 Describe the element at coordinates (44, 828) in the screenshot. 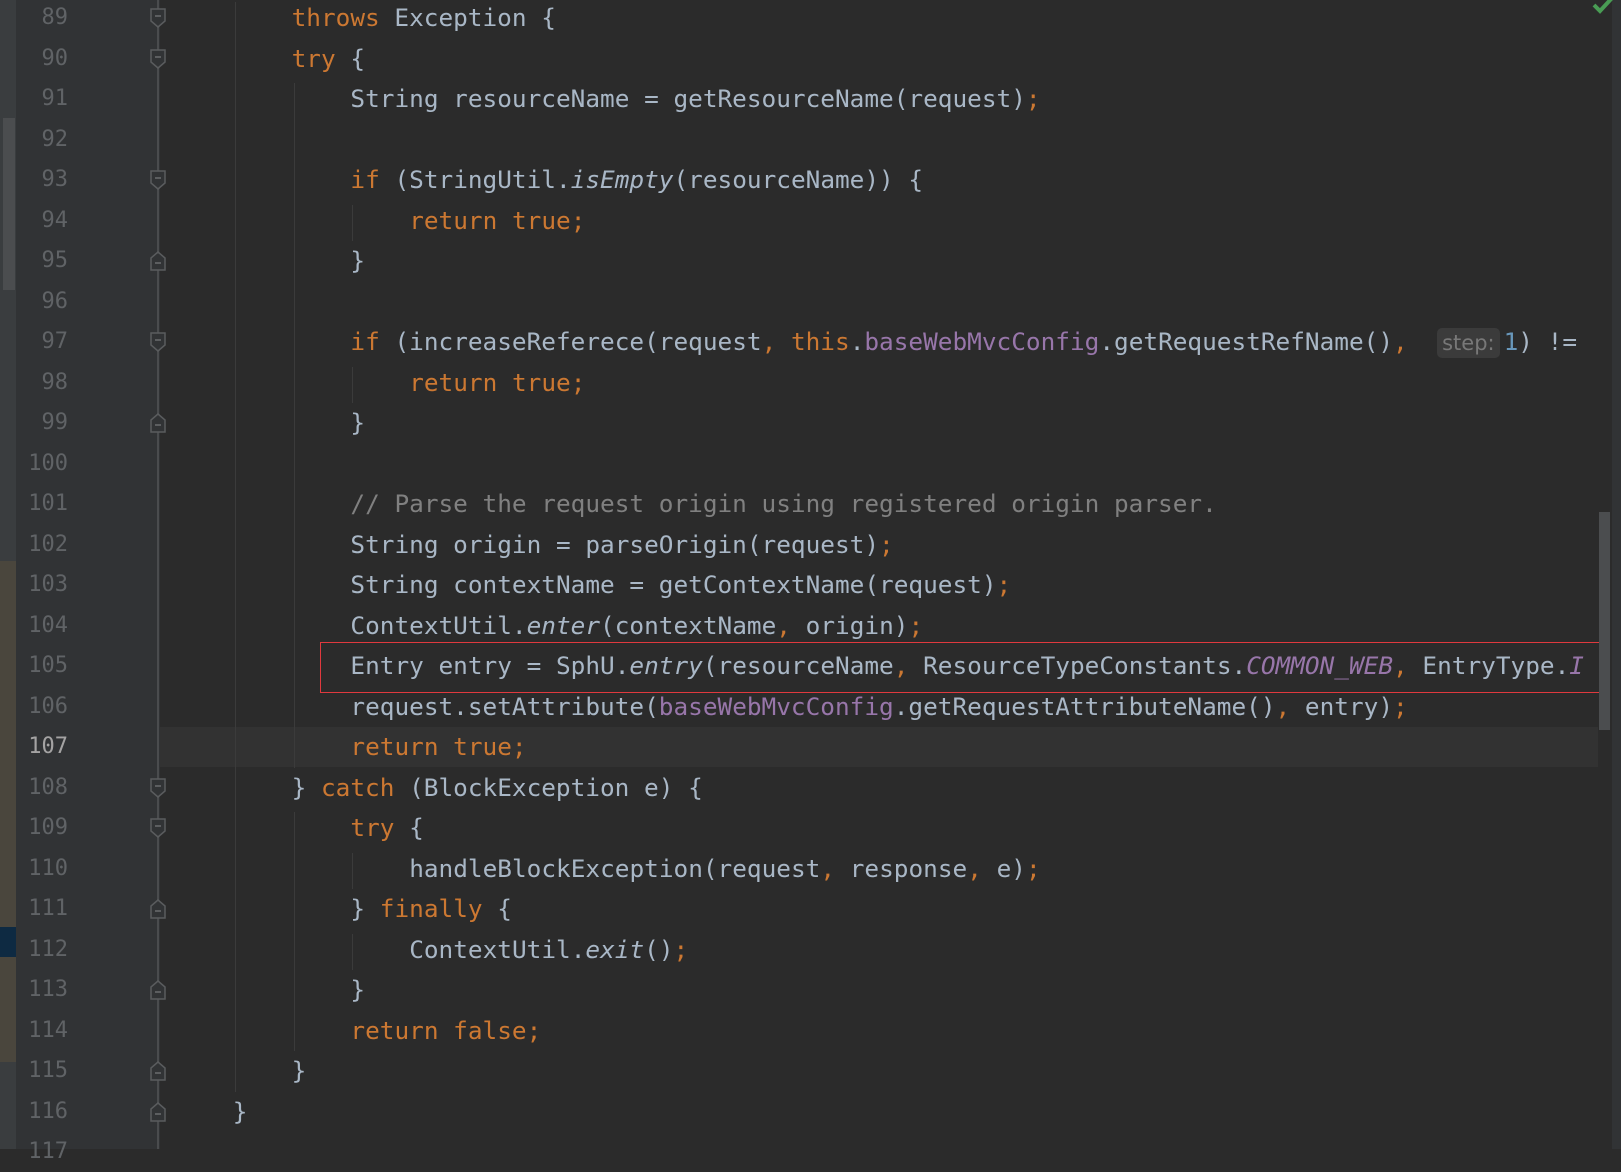

I see `line-number: 109` at that location.